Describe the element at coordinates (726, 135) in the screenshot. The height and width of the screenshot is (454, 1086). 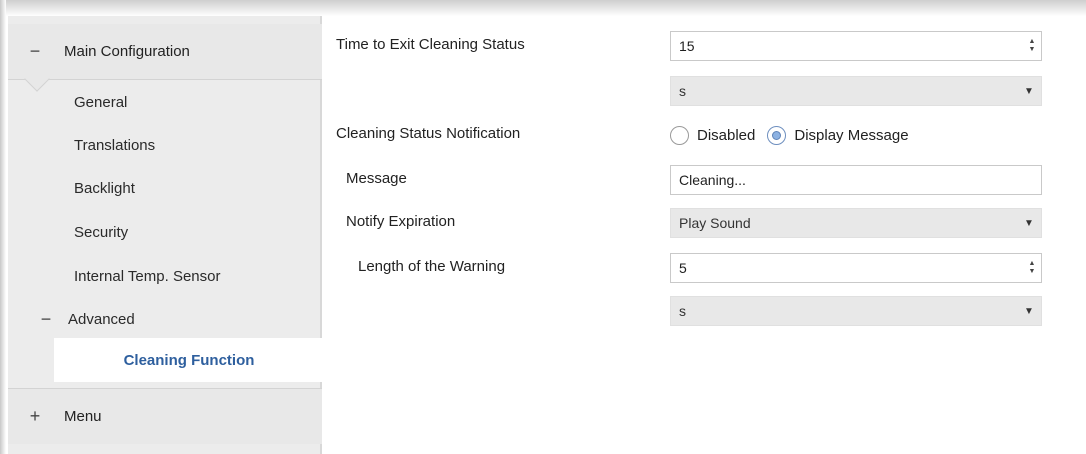
I see `radio-label: Disabled` at that location.